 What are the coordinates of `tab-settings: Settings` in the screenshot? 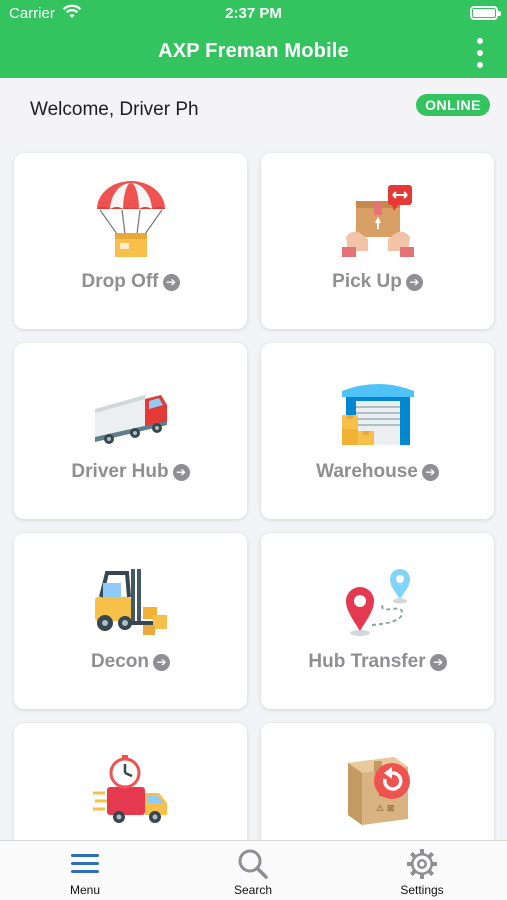 It's located at (422, 872).